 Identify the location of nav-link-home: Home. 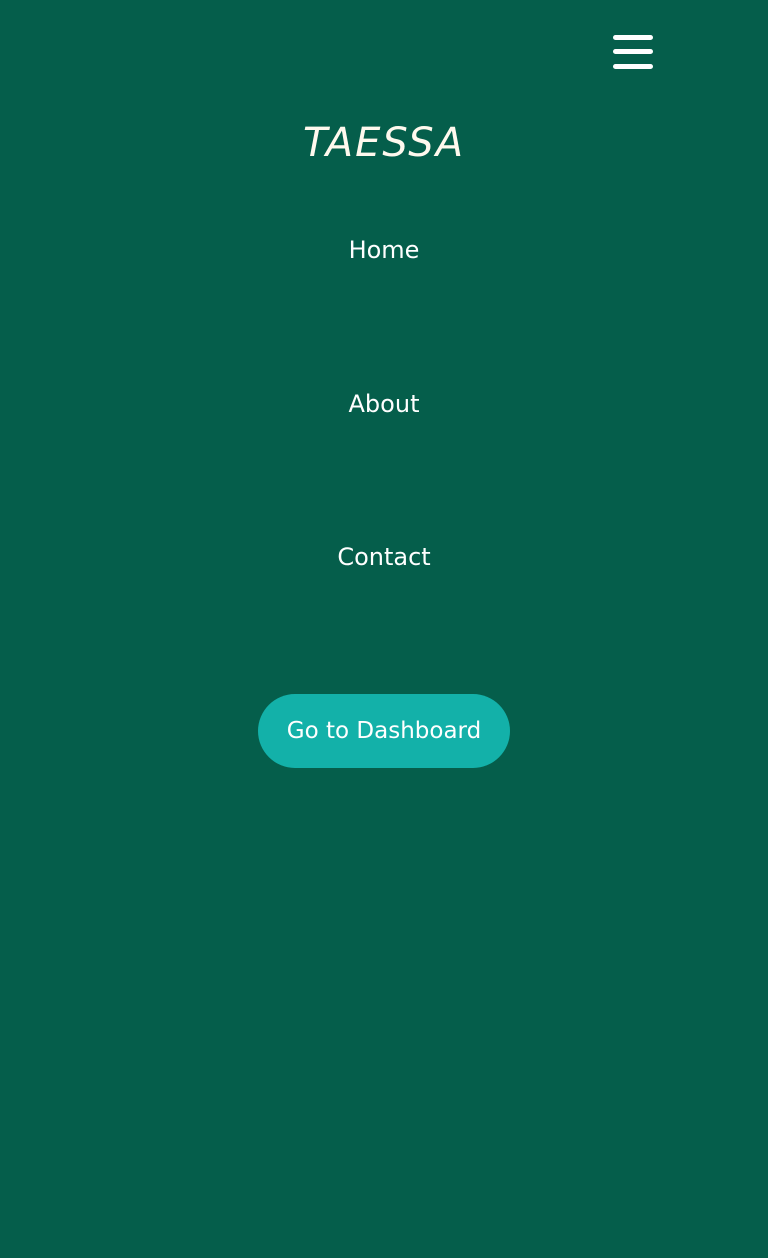
(384, 250).